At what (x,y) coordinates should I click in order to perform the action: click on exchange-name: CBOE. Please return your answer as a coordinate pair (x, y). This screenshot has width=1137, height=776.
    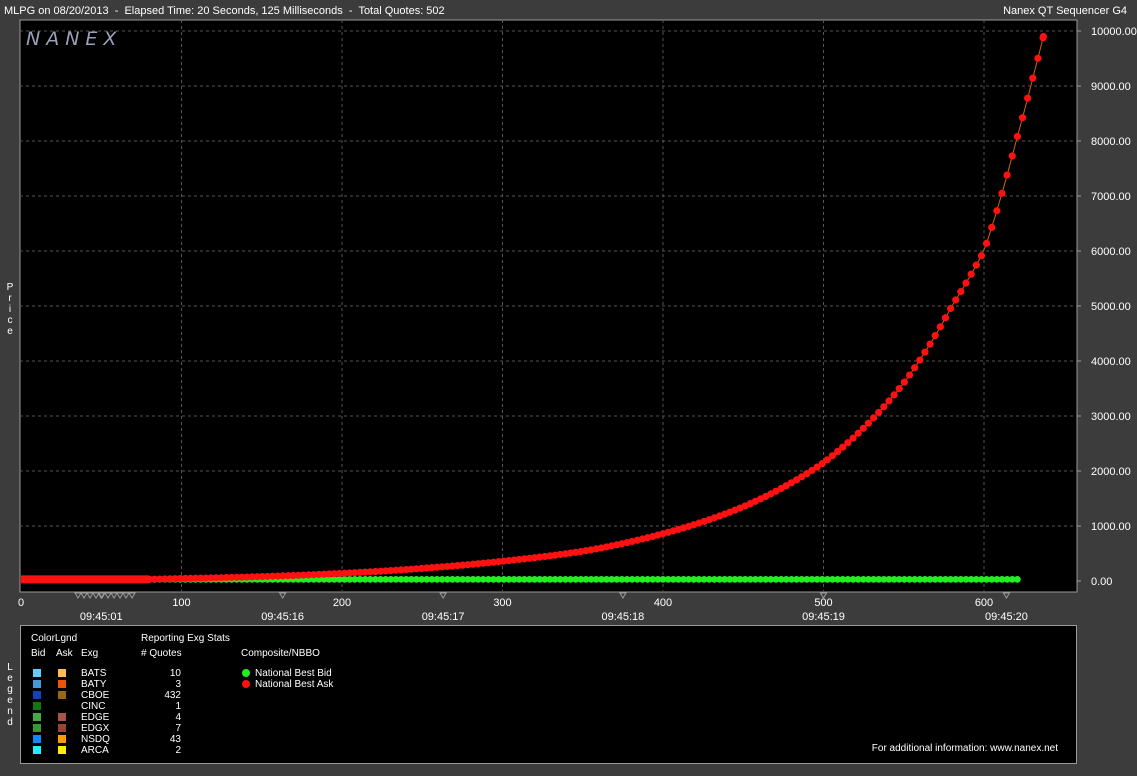
    Looking at the image, I should click on (95, 695).